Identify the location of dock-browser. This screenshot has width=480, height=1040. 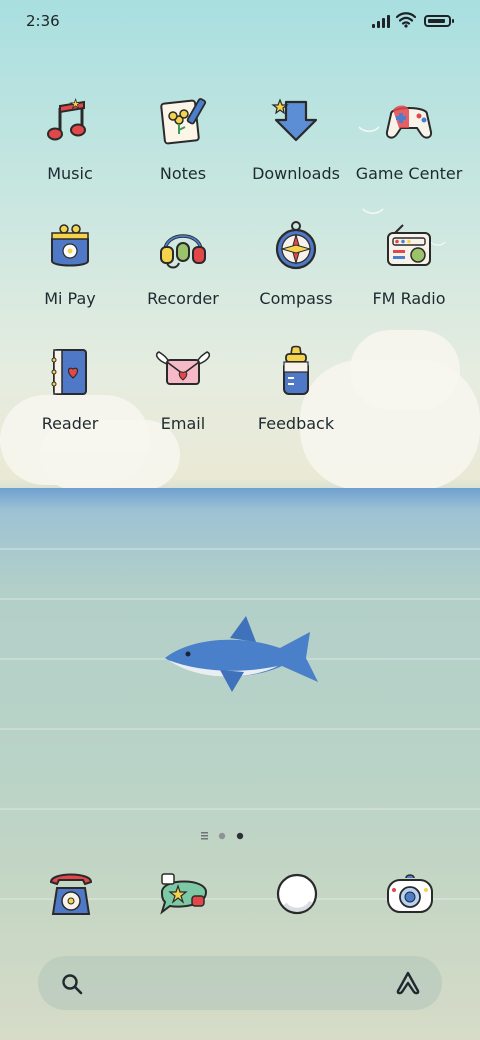
(297, 894).